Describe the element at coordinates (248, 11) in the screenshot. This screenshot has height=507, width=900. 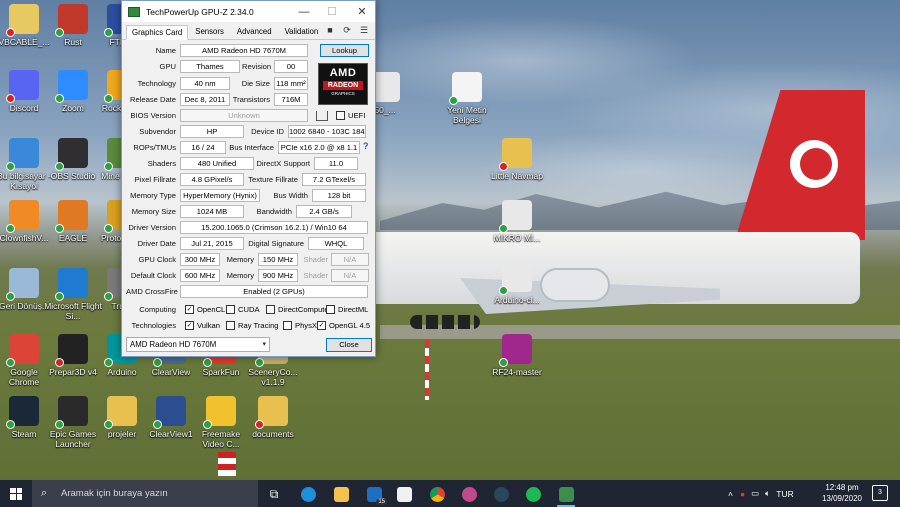
I see `title-bar: TechPowerUp GPU-Z 2.34.0 — ☐ ✕` at that location.